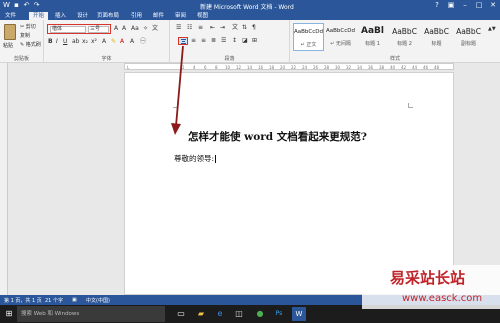  Describe the element at coordinates (143, 41) in the screenshot. I see `enclose-character-icon: ㊀` at that location.